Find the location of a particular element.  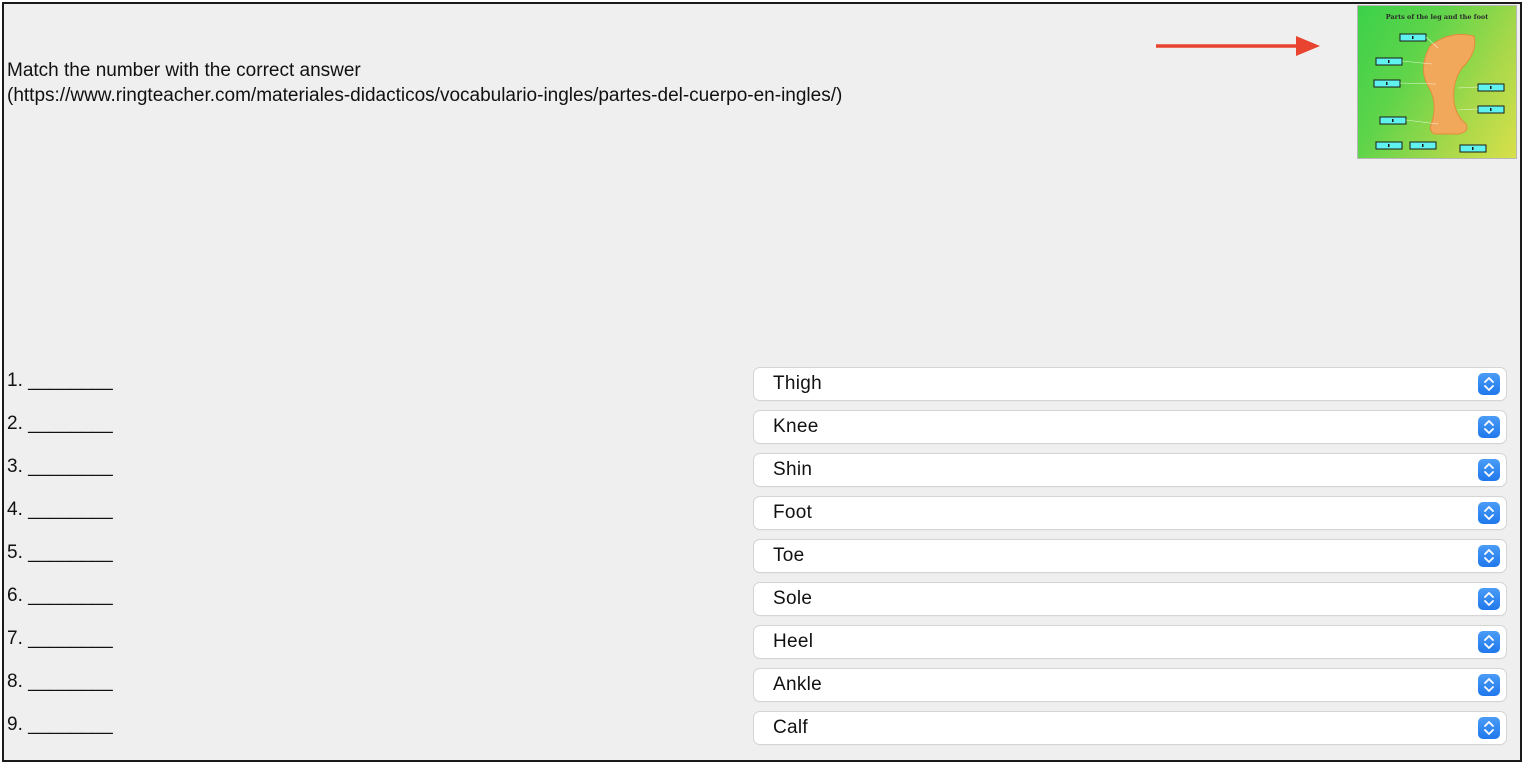

select-value: Knee is located at coordinates (796, 426).